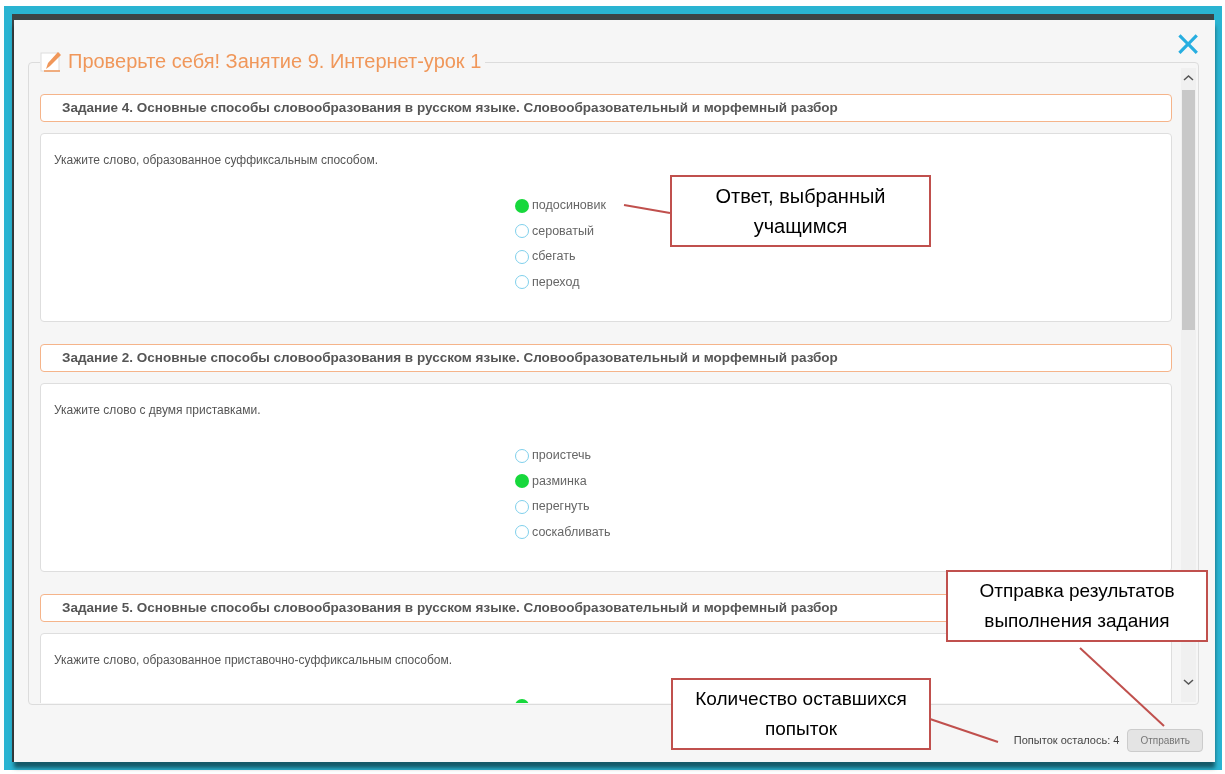 The image size is (1225, 774). I want to click on scroll-up-icon, so click(1188, 78).